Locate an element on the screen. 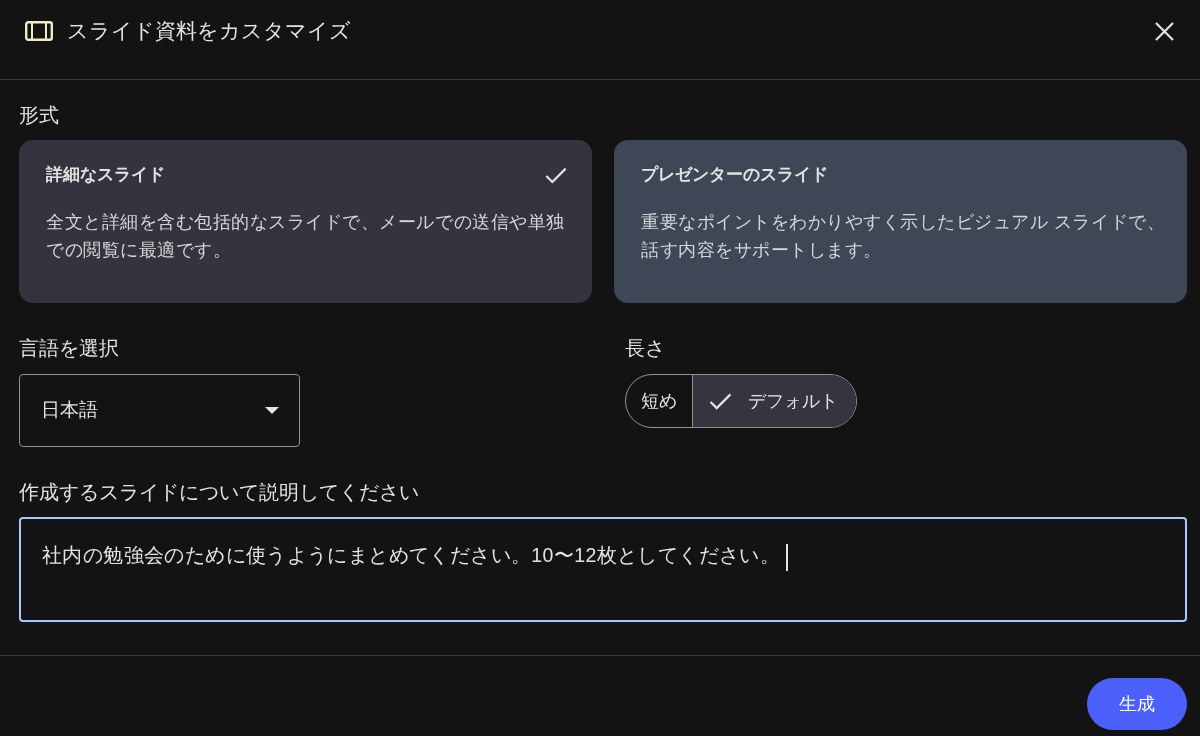 The height and width of the screenshot is (736, 1200). format-option-card: プレゼンターのスライド 重要なポイントをわかりやすく示したビジュアル スライドで、話す内容をサポートします。 is located at coordinates (900, 221).